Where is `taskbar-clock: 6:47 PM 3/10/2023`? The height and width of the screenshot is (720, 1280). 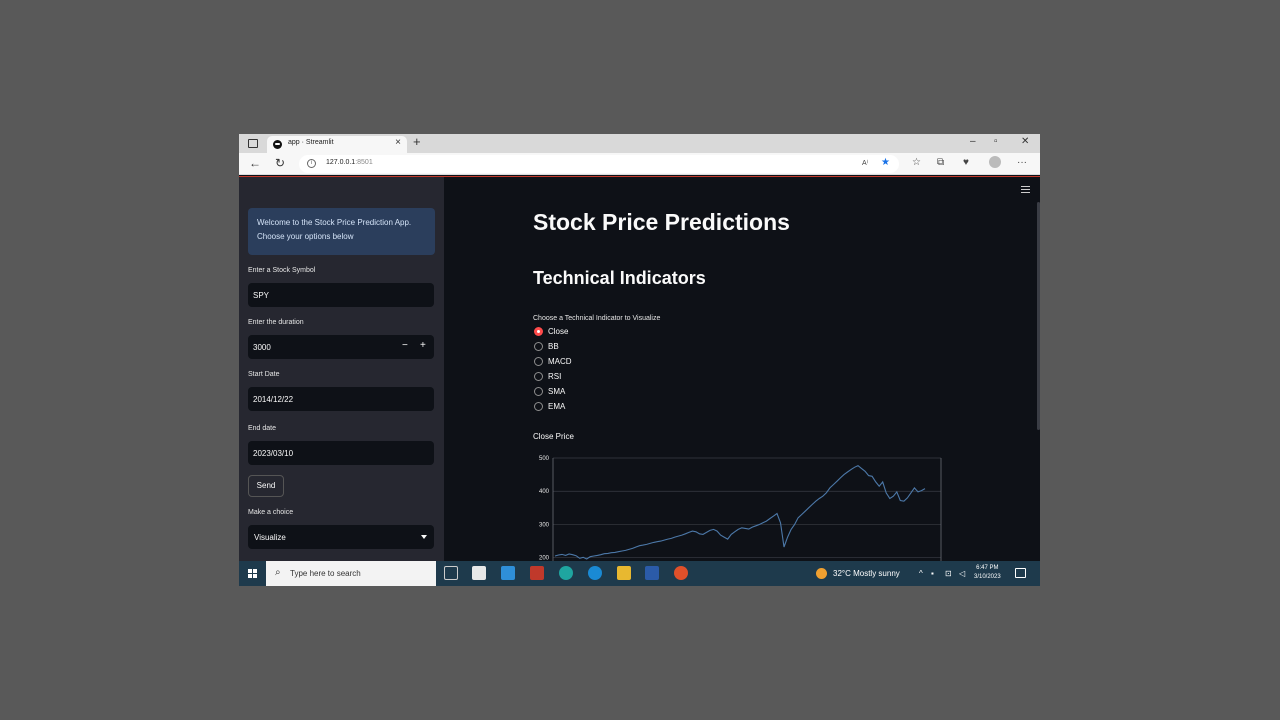 taskbar-clock: 6:47 PM 3/10/2023 is located at coordinates (987, 573).